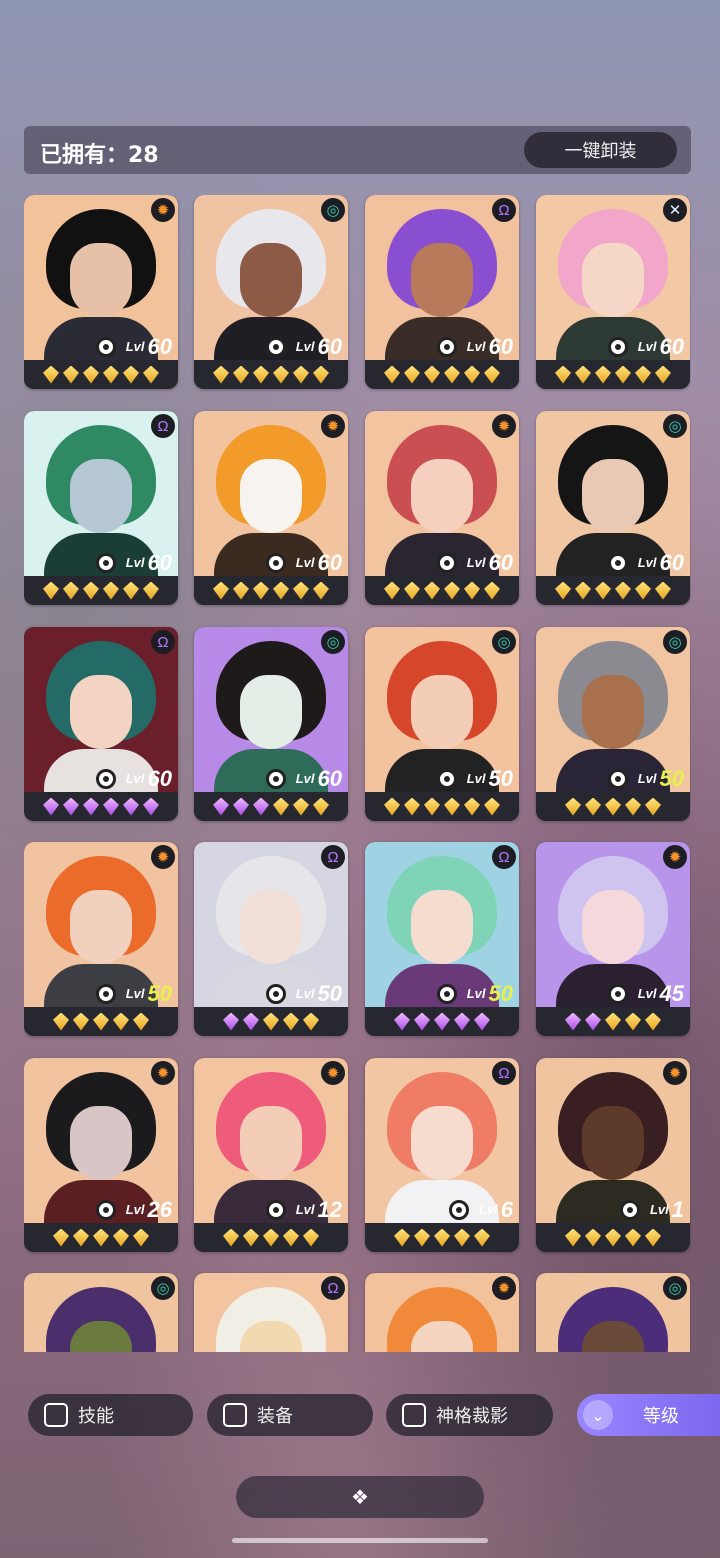 This screenshot has width=720, height=1558. Describe the element at coordinates (613, 1209) in the screenshot. I see `level-row: Lvl 1` at that location.